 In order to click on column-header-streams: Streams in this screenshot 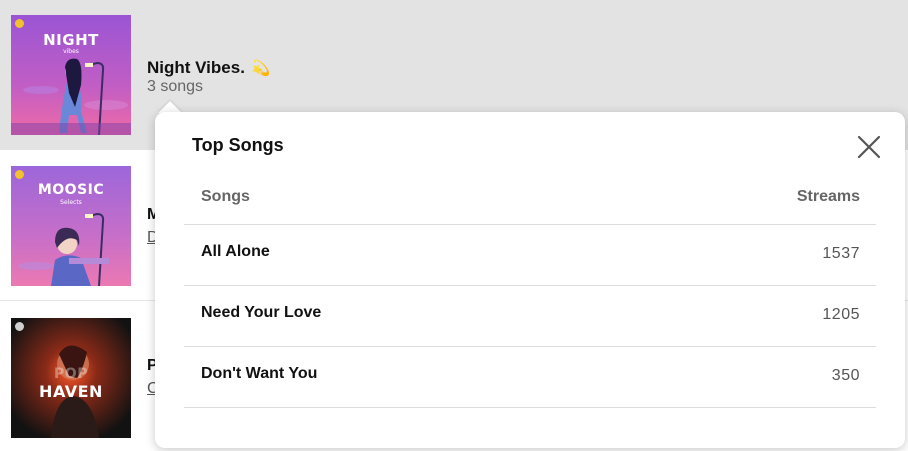, I will do `click(828, 196)`.